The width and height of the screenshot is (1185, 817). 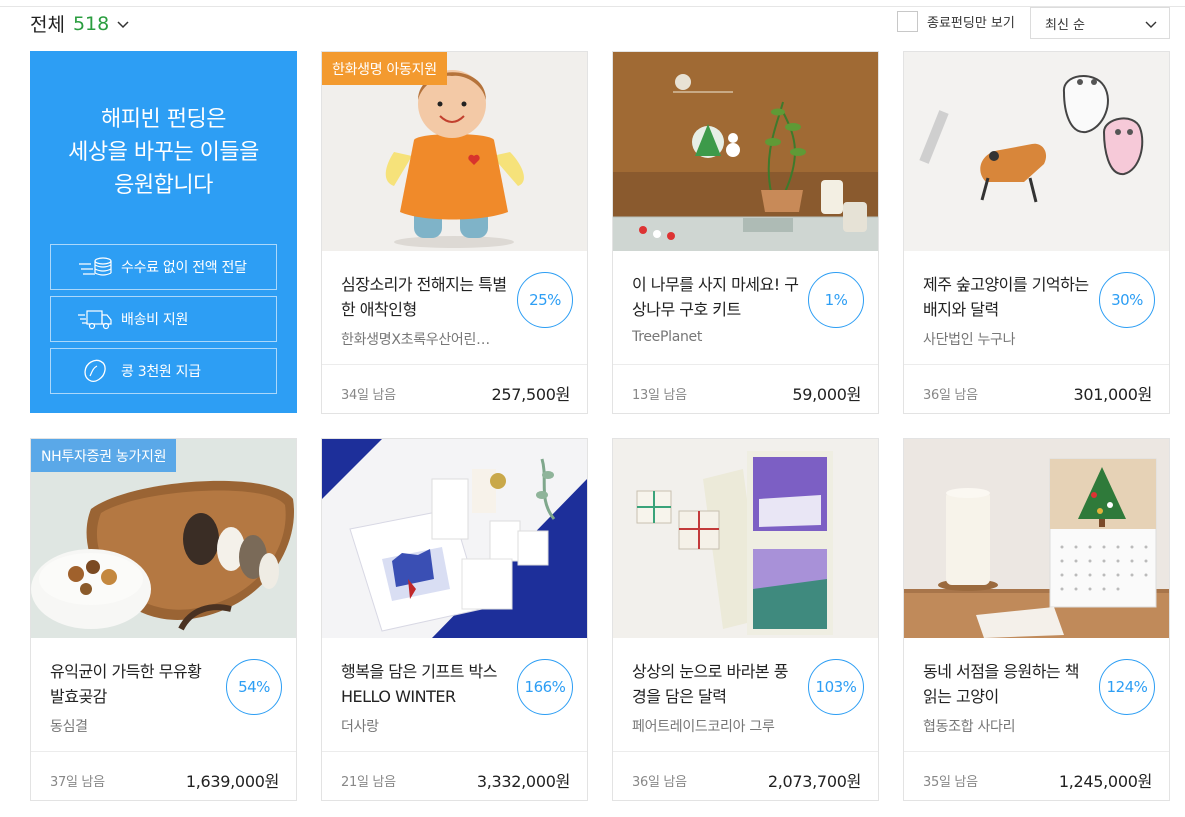 I want to click on coins-icon, so click(x=95, y=267).